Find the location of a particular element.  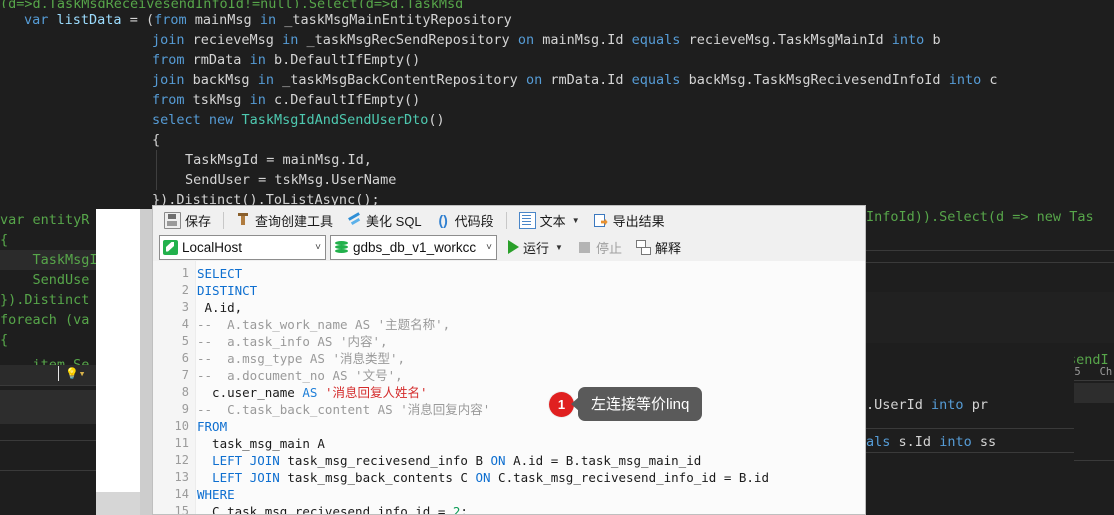

sql-line-15: C.task_msg_recivesend_info_id = 2; is located at coordinates (332, 509).